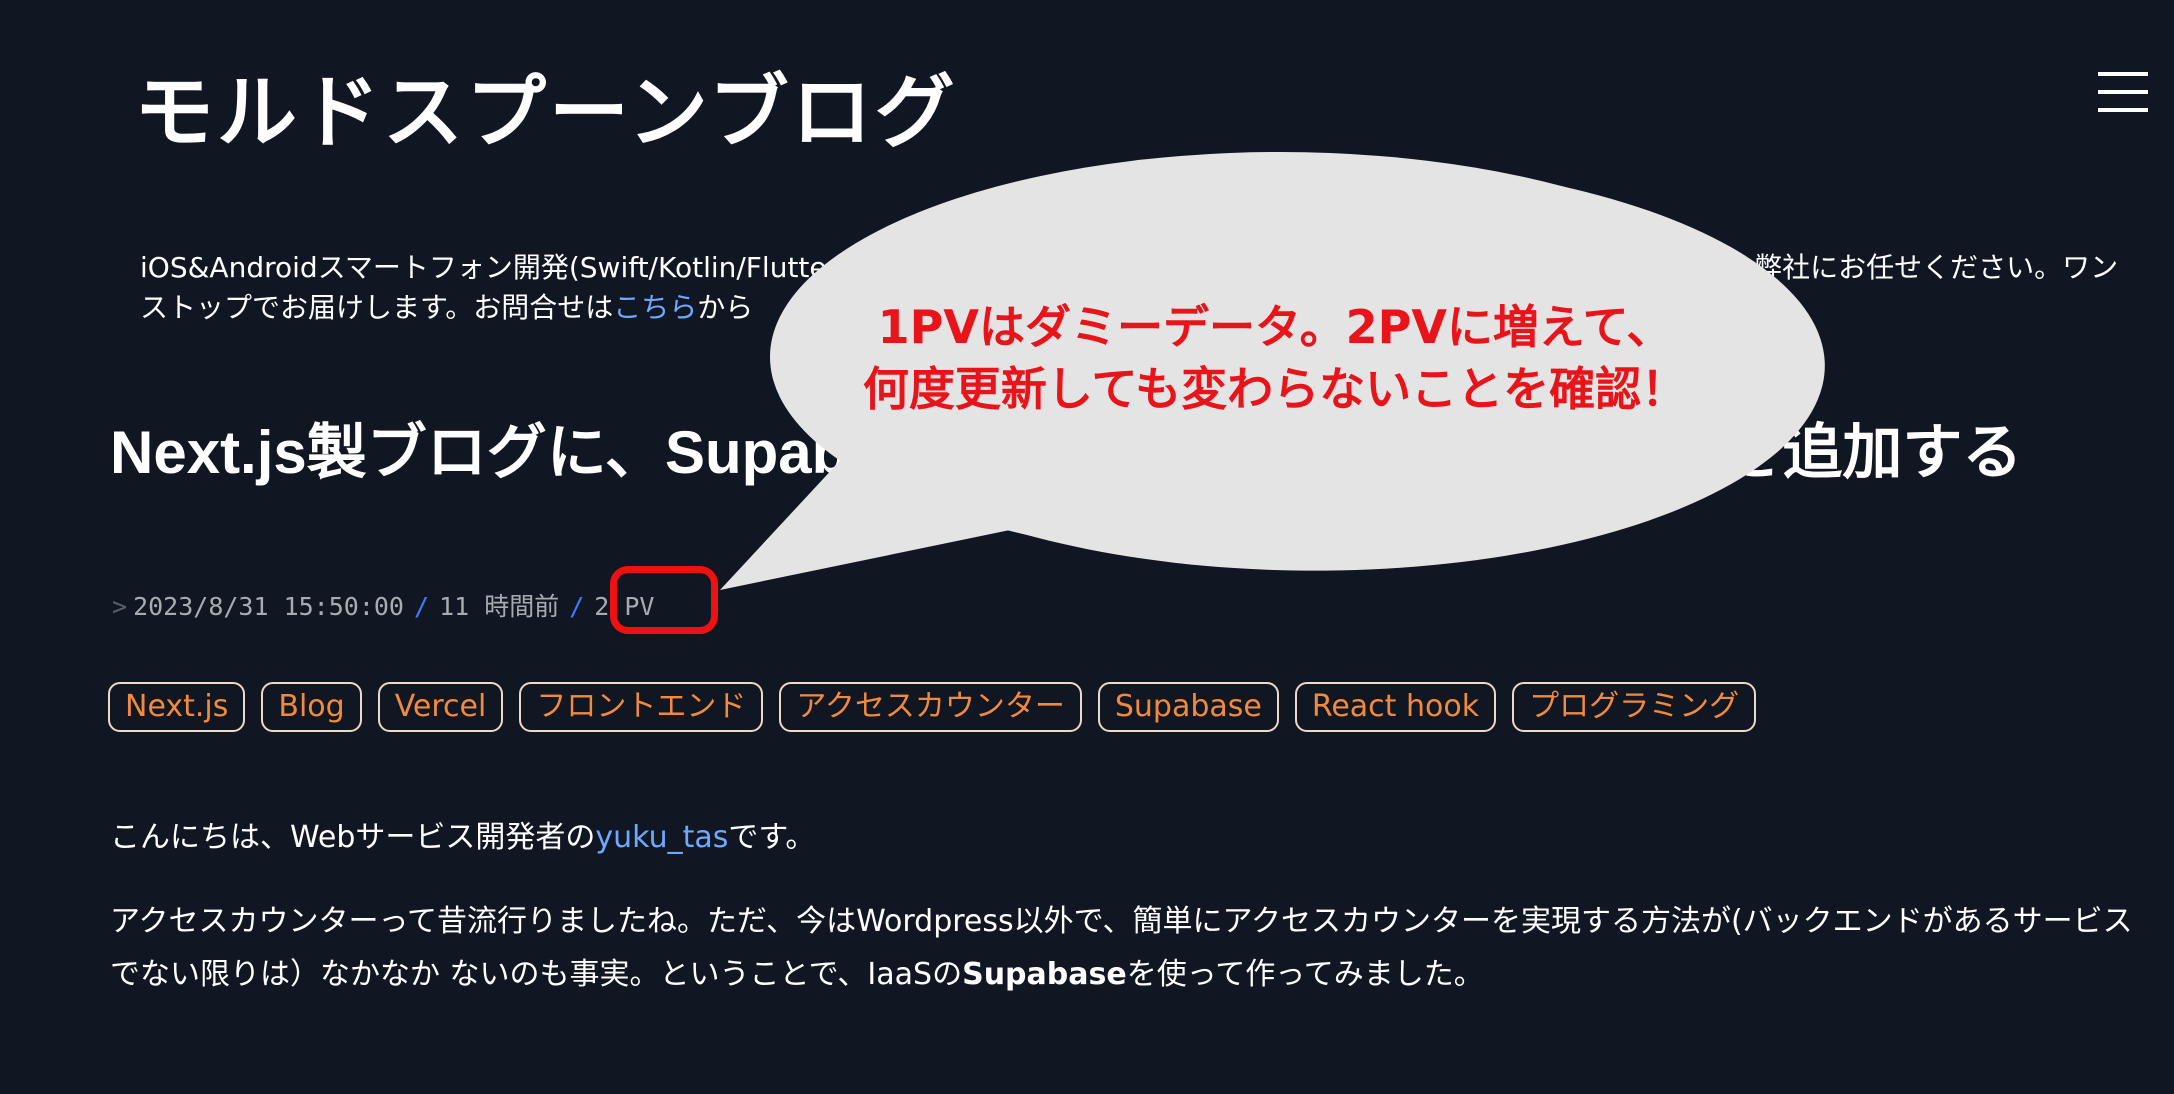 This screenshot has width=2174, height=1094. I want to click on tag-programming: プログラミング, so click(1634, 707).